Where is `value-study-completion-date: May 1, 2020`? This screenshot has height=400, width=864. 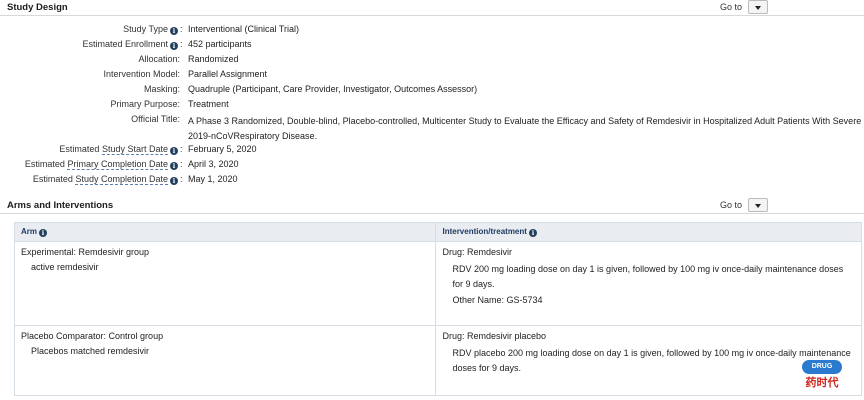 value-study-completion-date: May 1, 2020 is located at coordinates (213, 179).